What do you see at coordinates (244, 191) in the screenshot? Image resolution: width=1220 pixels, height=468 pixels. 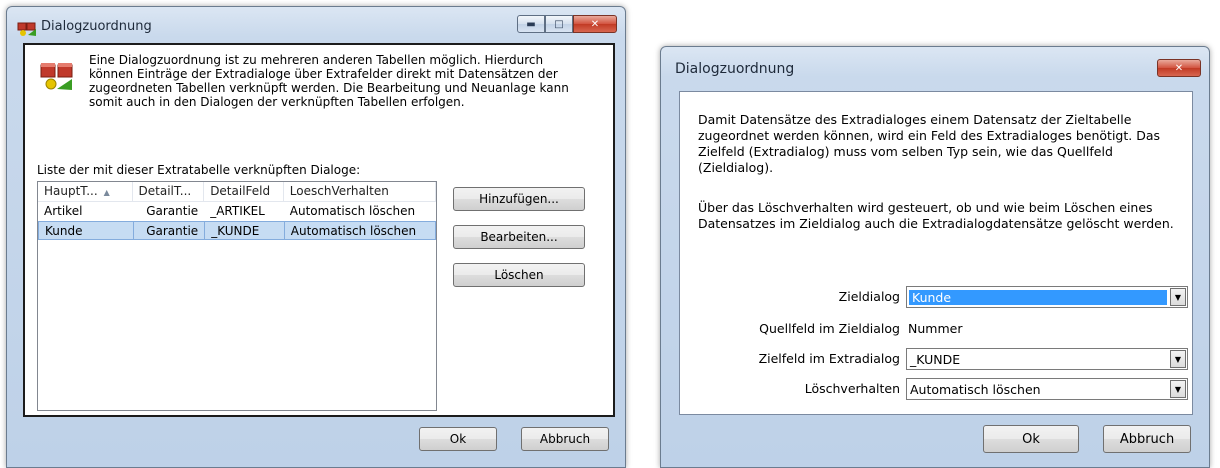 I see `column-header-detailfeld: DetailFeld` at bounding box center [244, 191].